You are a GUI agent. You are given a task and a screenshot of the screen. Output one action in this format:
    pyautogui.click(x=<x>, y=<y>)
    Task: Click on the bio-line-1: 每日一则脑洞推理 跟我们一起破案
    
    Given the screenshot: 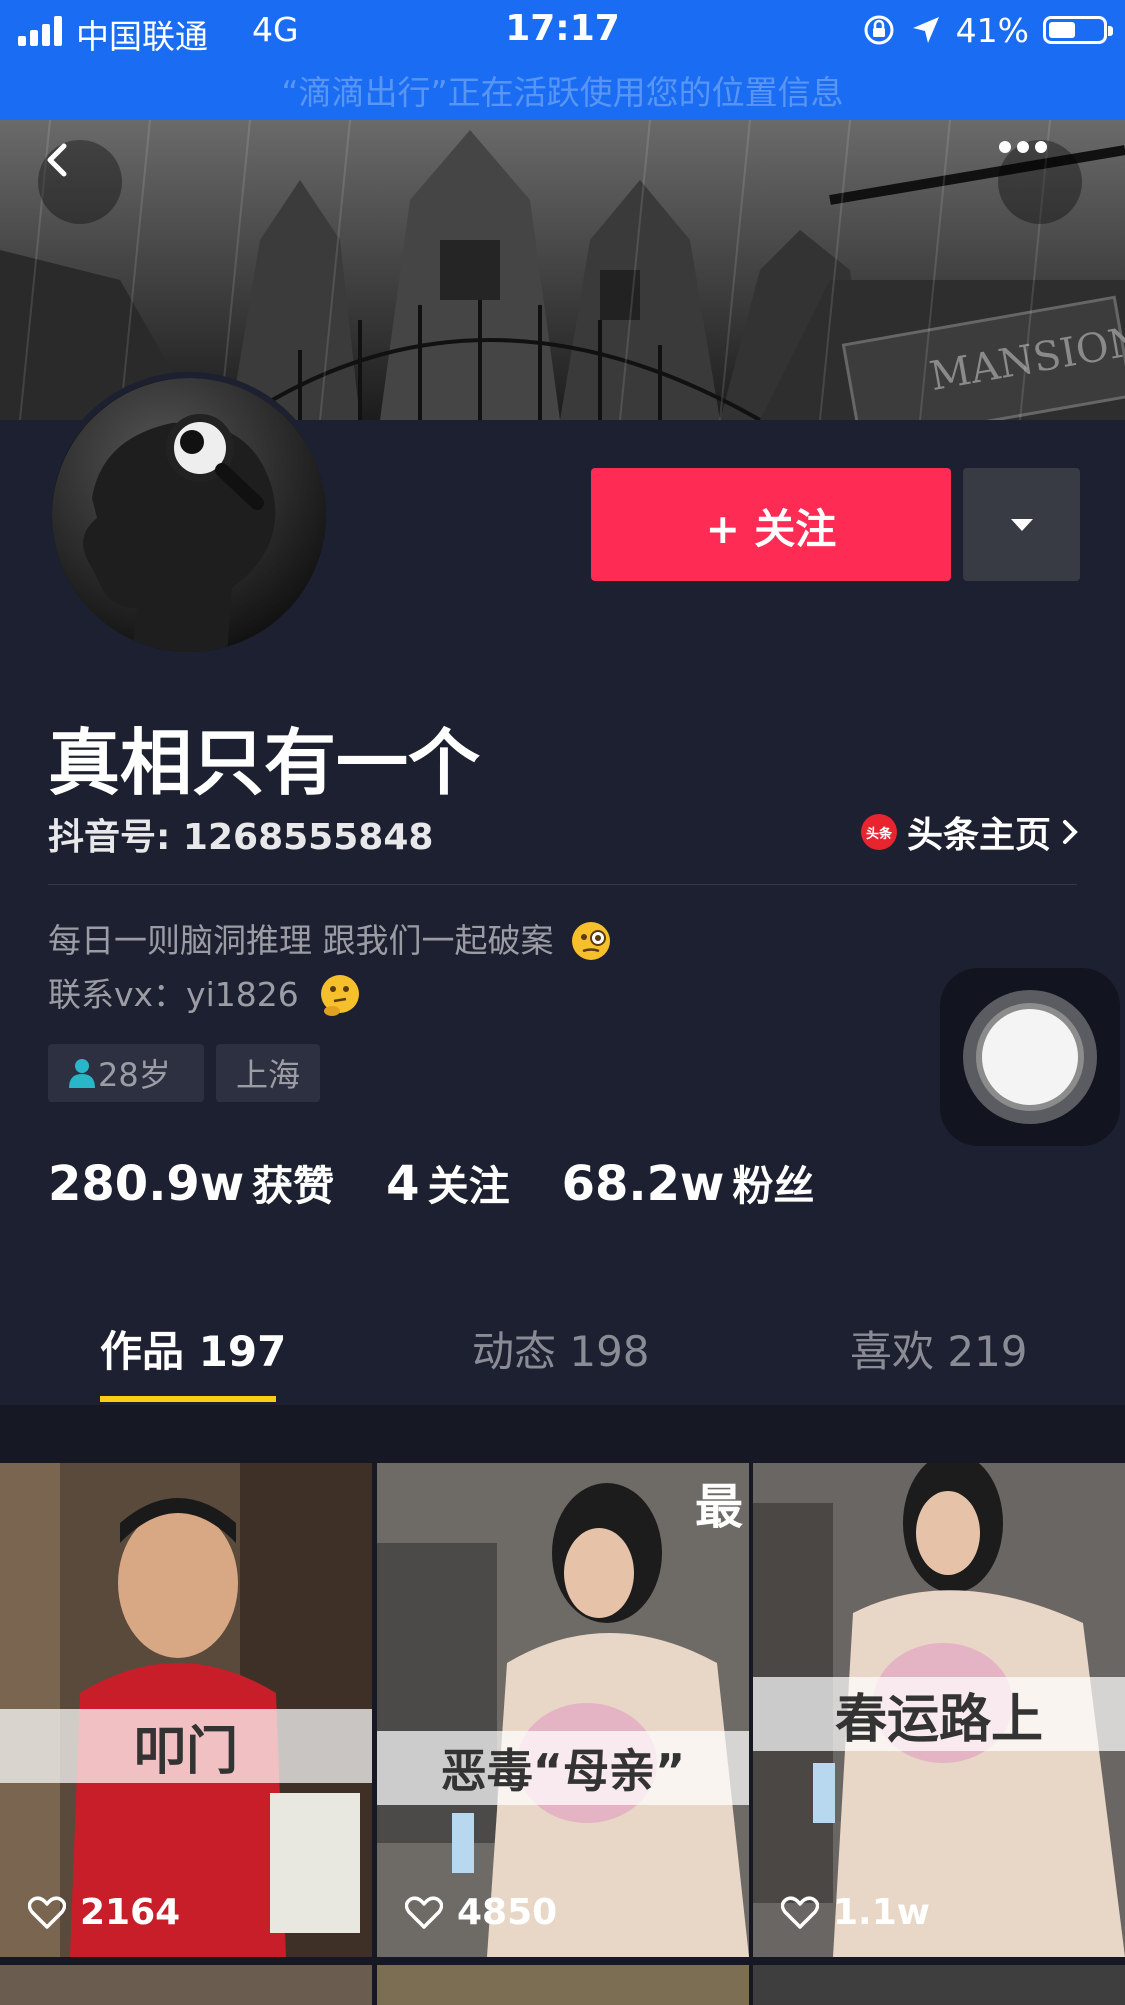 What is the action you would take?
    pyautogui.click(x=330, y=938)
    